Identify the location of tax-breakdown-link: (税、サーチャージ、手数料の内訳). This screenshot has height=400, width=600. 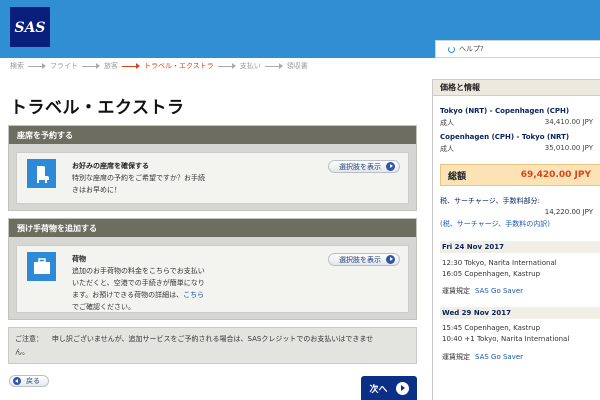
(495, 224).